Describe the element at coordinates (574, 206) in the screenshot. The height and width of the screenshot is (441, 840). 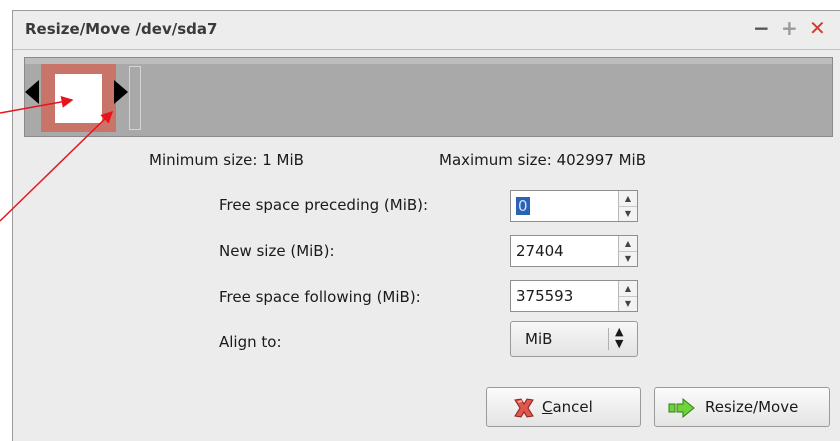
I see `free-space-preceding-spinner: 0 ▲ ▼` at that location.